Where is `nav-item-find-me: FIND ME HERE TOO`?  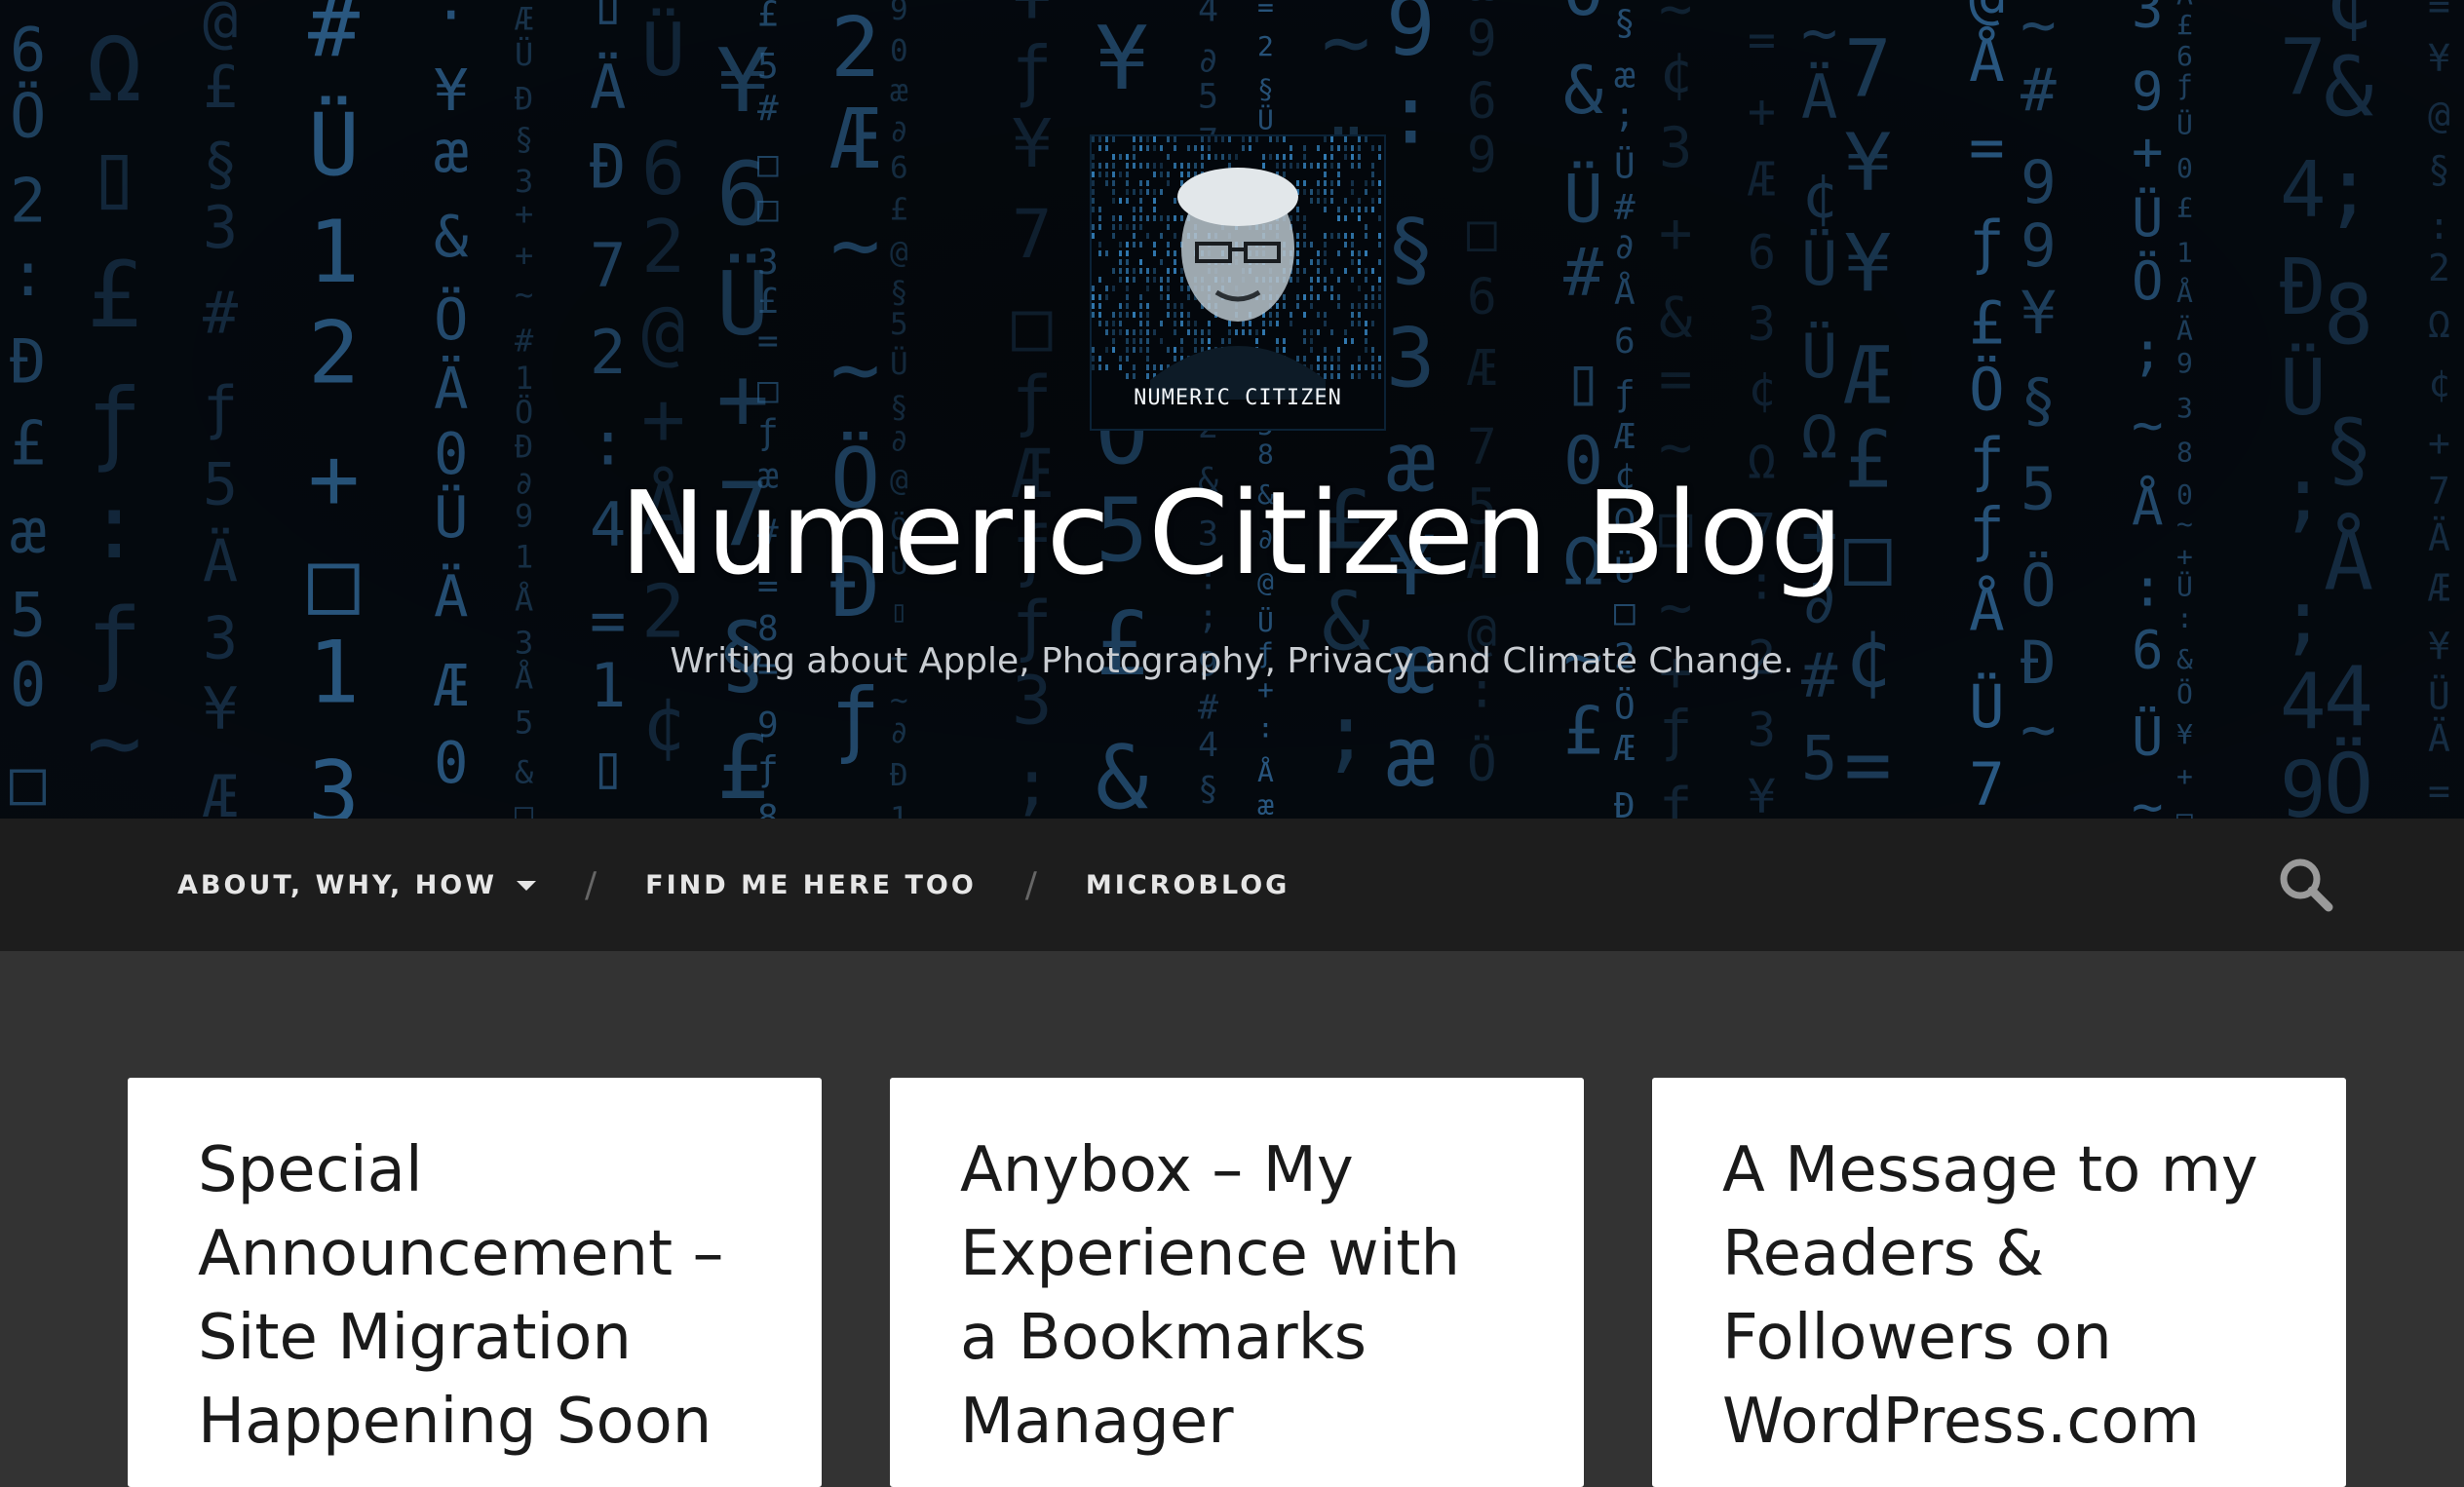
nav-item-find-me: FIND ME HERE TOO is located at coordinates (811, 885).